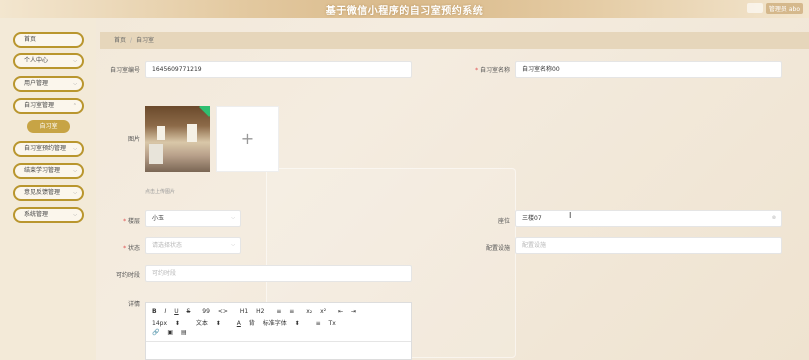 This screenshot has height=360, width=809. I want to click on upload-hint: 点击上传图片, so click(160, 192).